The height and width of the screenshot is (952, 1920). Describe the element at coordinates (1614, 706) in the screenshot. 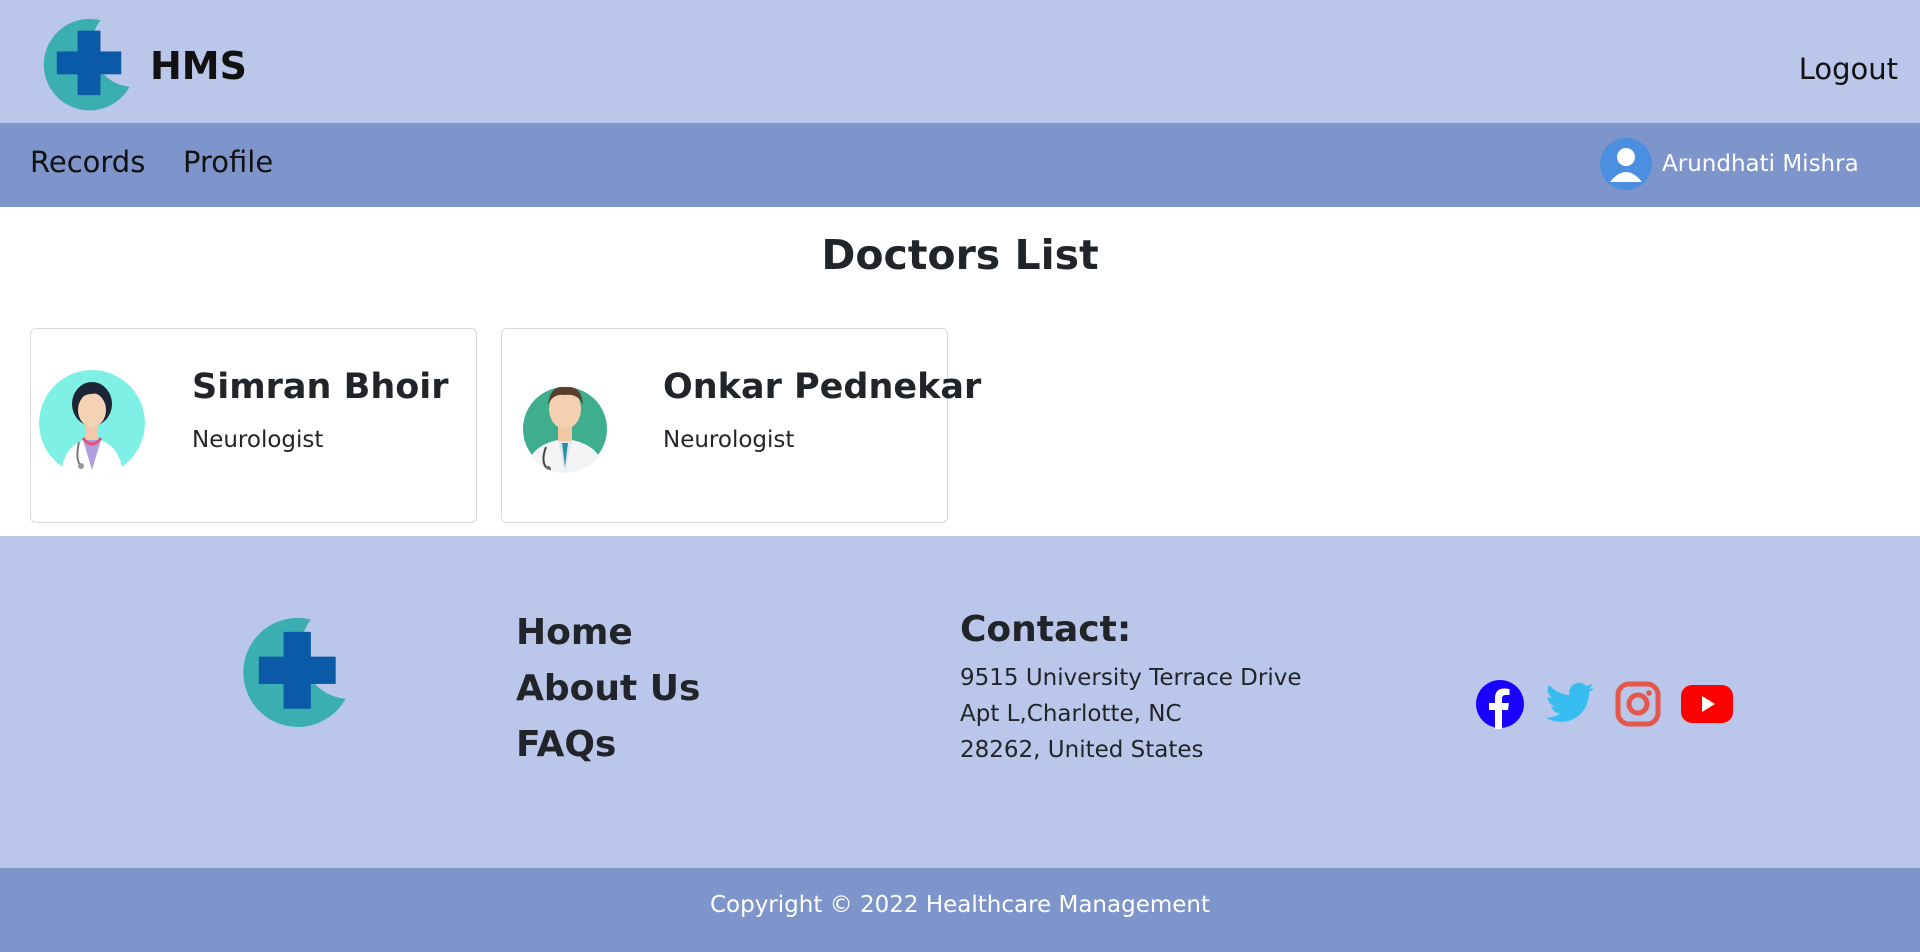

I see `social-links` at that location.